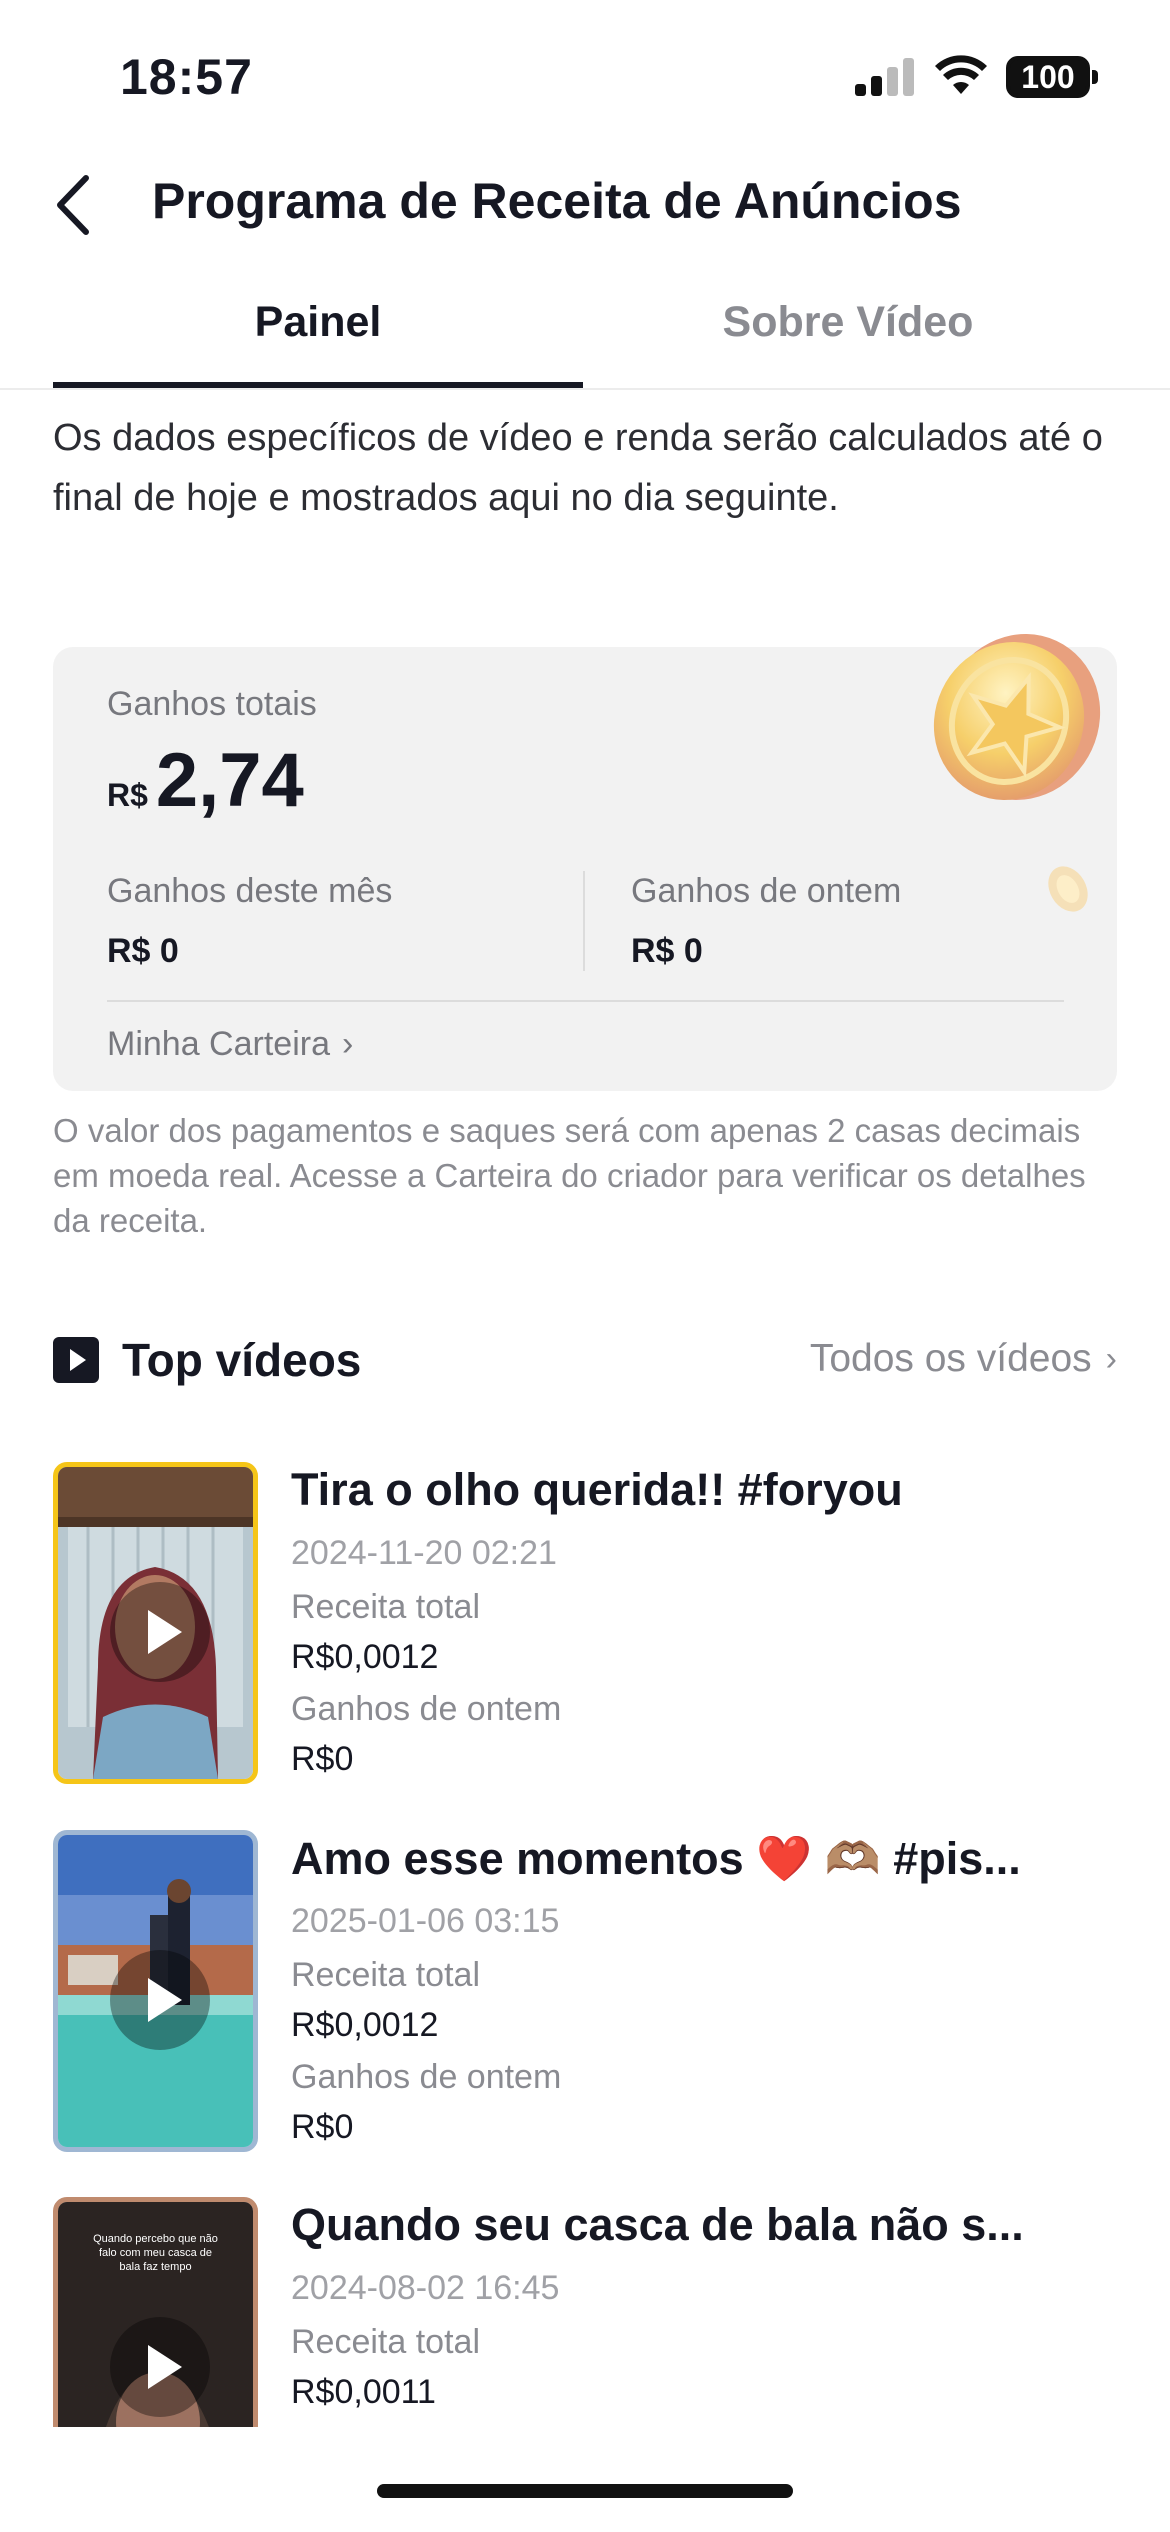 This screenshot has width=1170, height=2532. I want to click on cellular-signal-icon, so click(885, 77).